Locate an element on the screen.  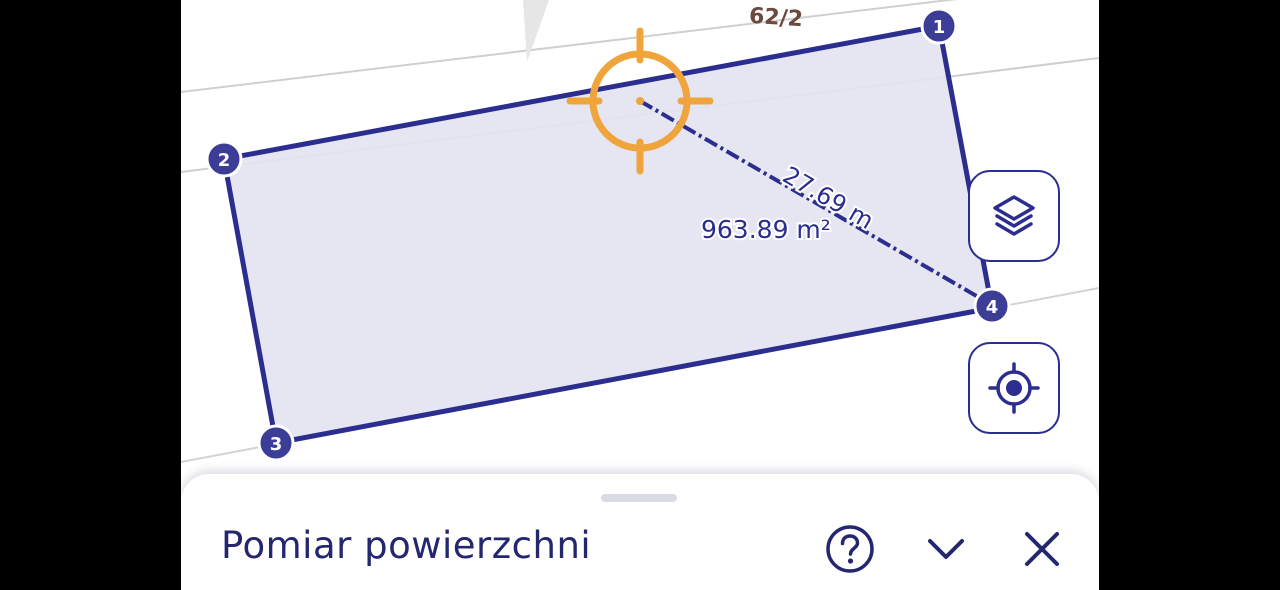
vertex-label: 2 is located at coordinates (224, 160).